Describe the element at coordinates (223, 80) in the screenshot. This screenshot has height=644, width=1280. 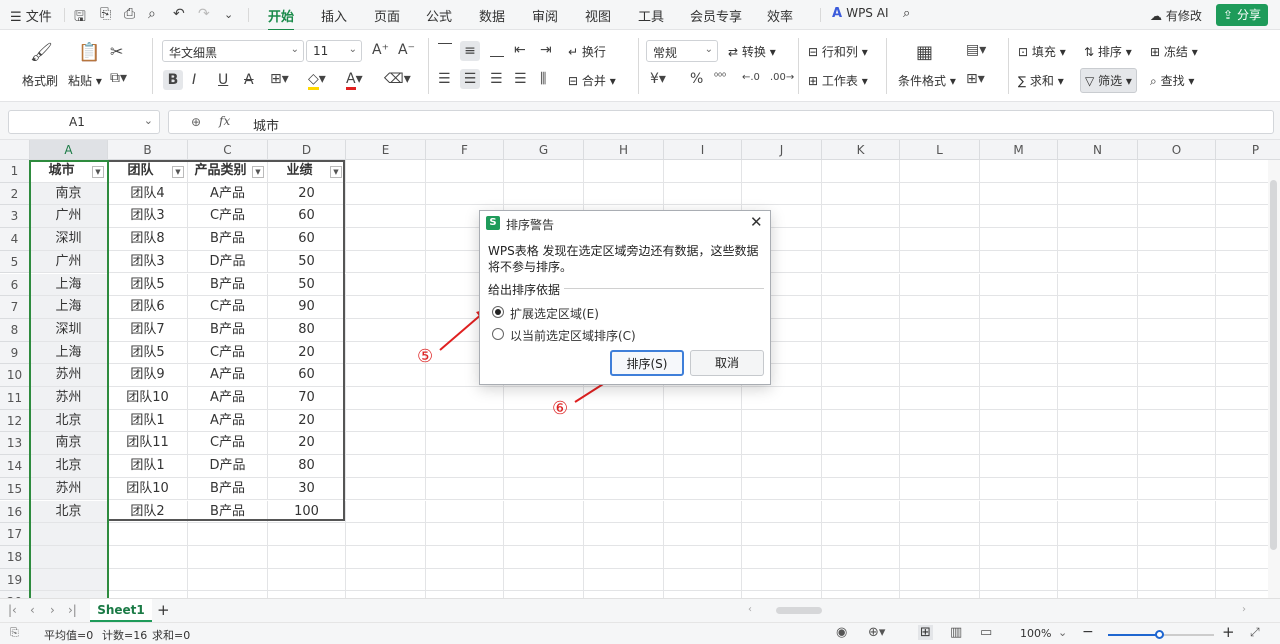
I see `underline-button: U` at that location.